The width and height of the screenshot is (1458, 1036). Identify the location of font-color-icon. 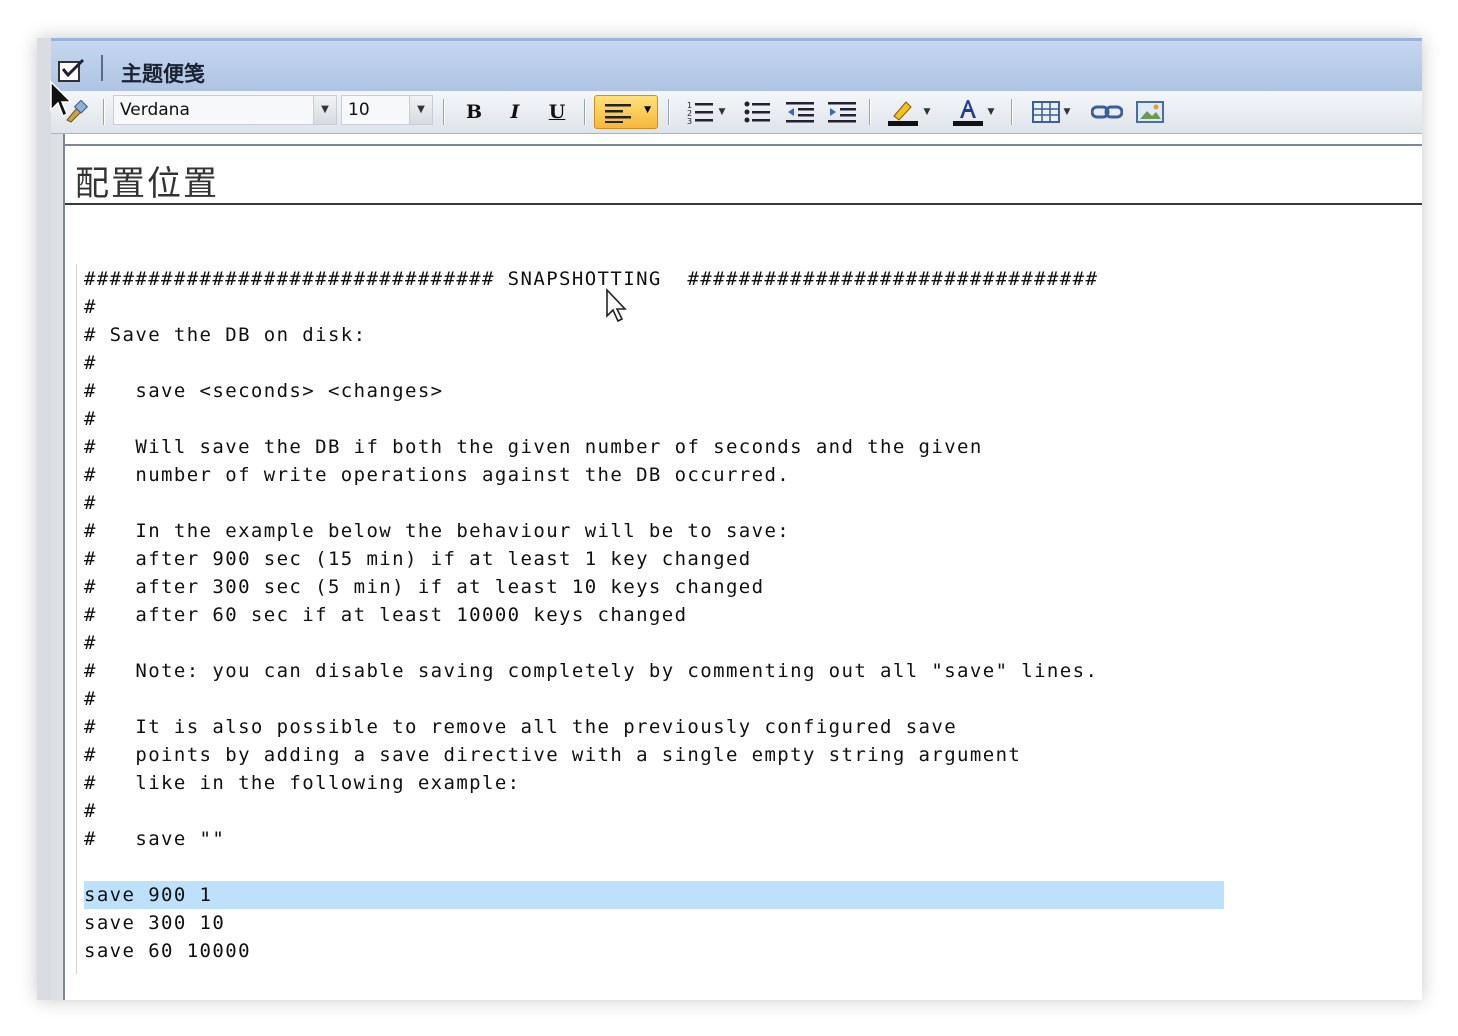
(967, 113).